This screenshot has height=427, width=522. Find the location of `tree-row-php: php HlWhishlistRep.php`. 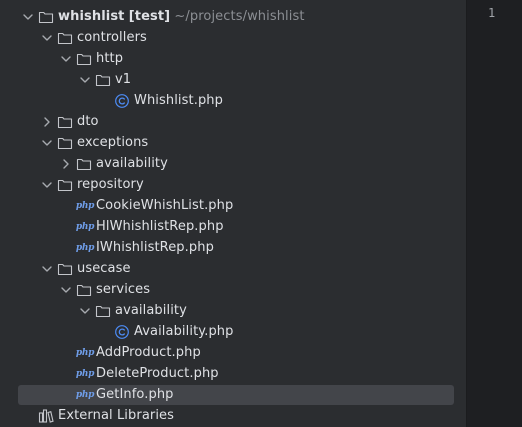

tree-row-php: php HlWhishlistRep.php is located at coordinates (236, 227).